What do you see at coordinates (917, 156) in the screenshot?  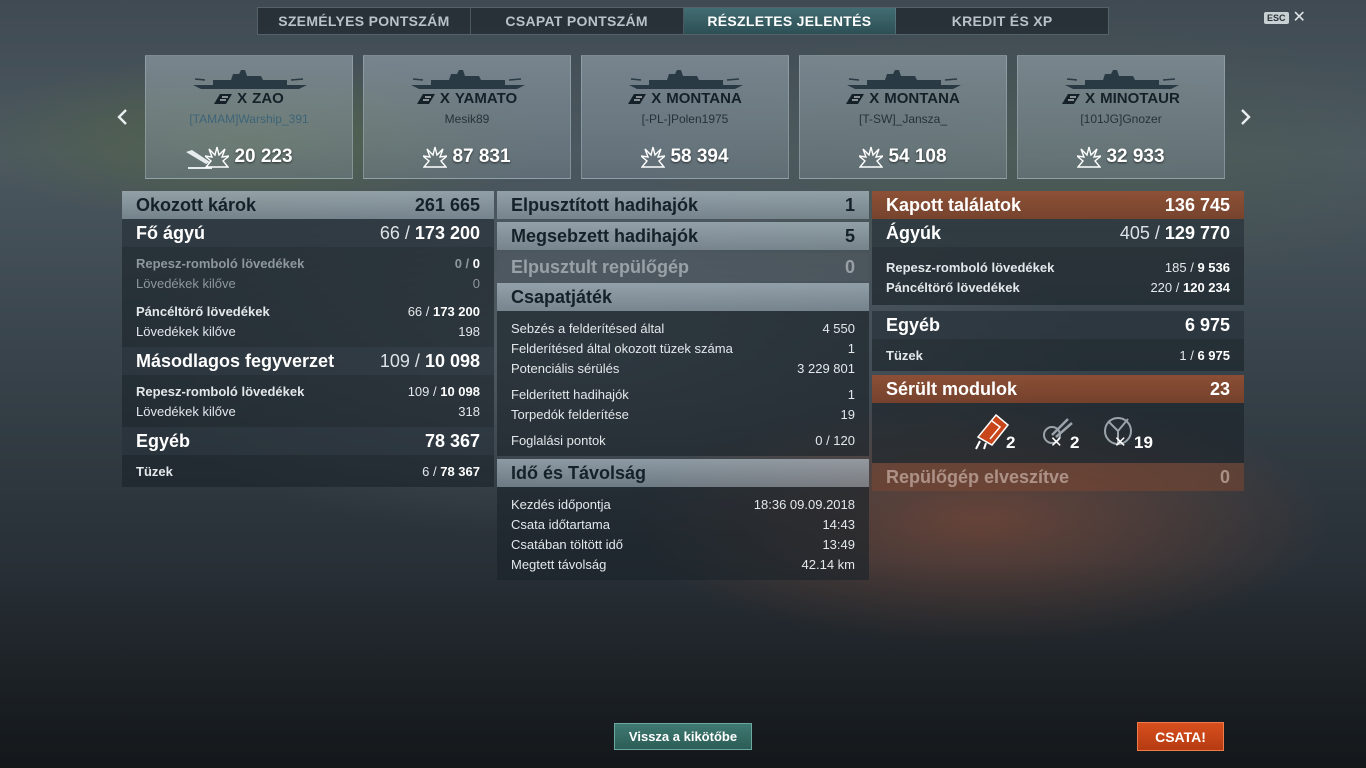 I see `ship-score: 54 108` at bounding box center [917, 156].